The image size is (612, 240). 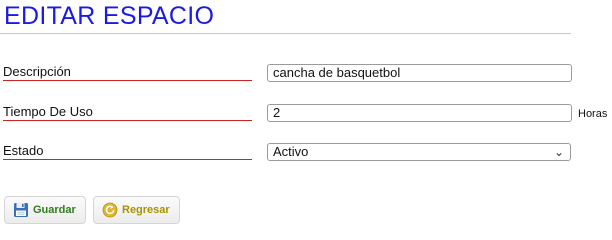 I want to click on title-divider, so click(x=285, y=33).